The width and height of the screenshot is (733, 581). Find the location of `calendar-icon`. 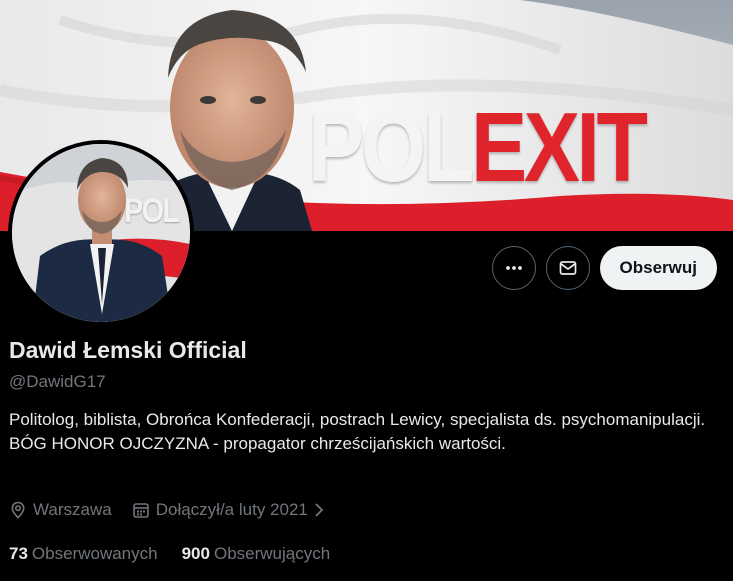

calendar-icon is located at coordinates (140, 510).